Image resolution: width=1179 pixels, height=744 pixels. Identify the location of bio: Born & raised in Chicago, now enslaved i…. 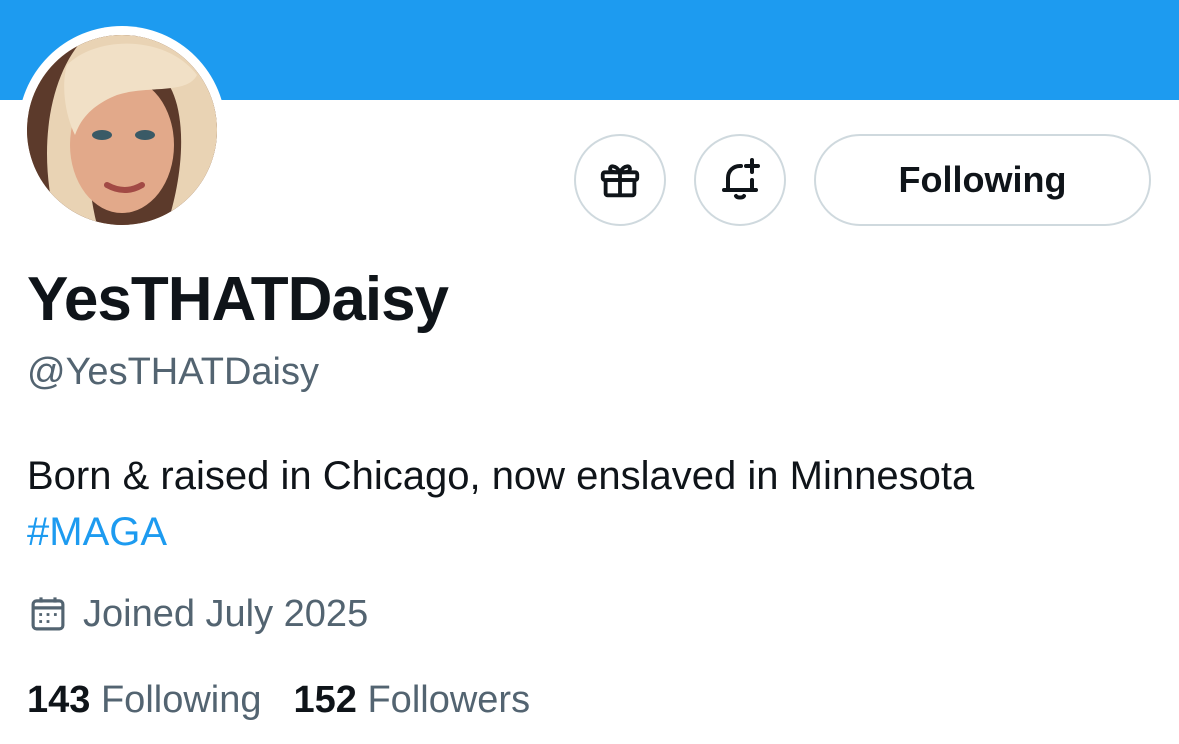
(587, 504).